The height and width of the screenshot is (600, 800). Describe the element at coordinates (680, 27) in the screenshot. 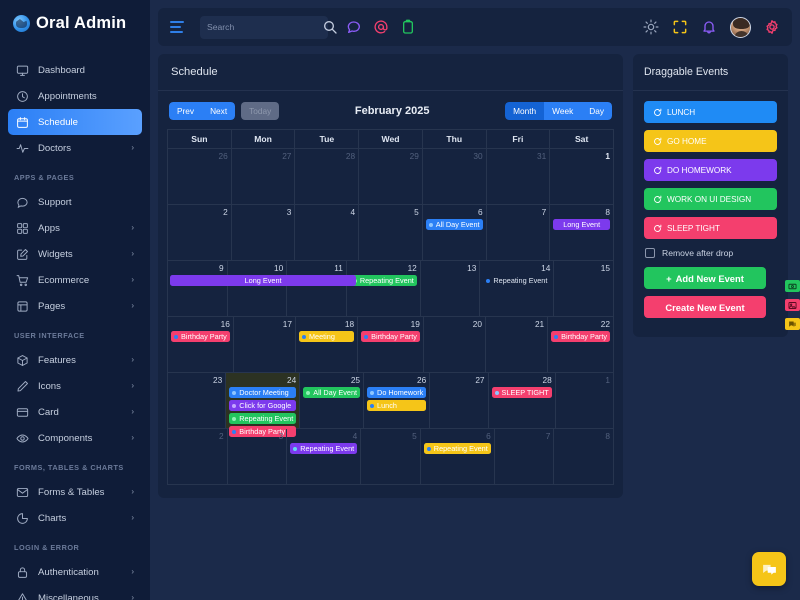

I see `fullscreen-icon` at that location.